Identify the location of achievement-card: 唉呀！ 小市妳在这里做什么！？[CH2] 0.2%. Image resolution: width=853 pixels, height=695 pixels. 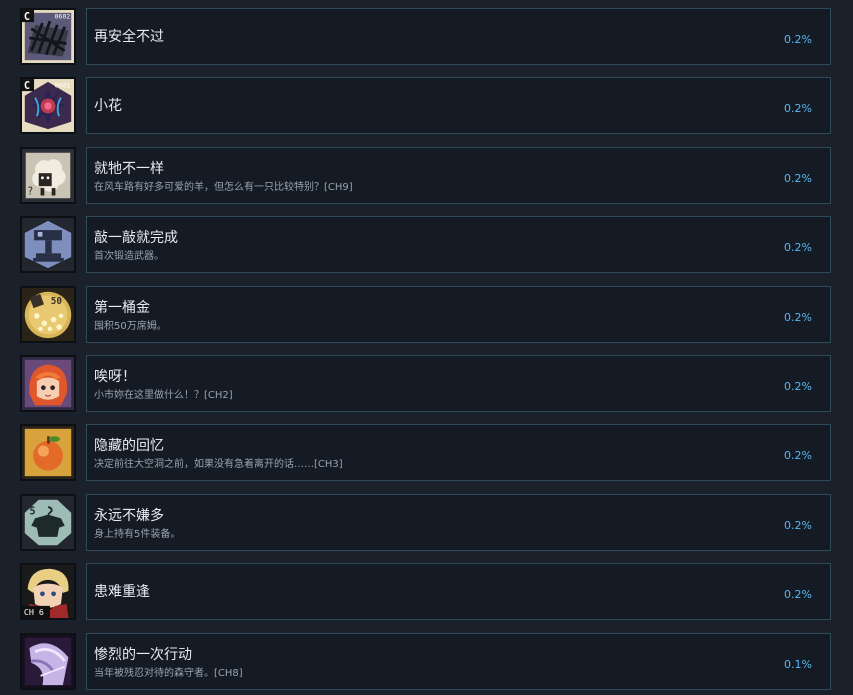
(458, 383).